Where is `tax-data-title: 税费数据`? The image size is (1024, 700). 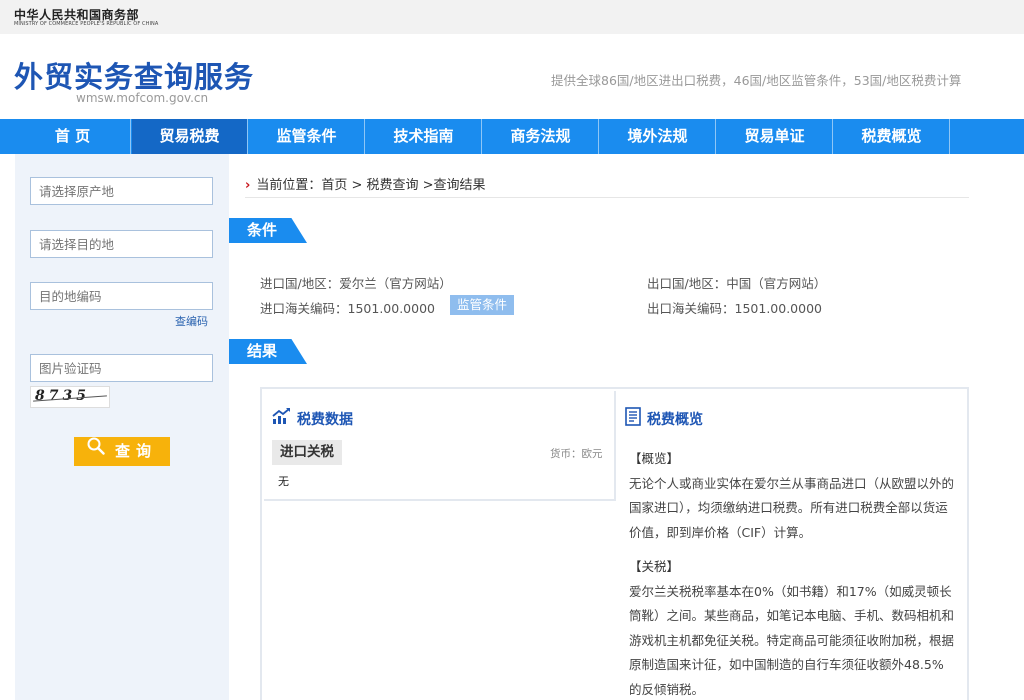
tax-data-title: 税费数据 is located at coordinates (325, 420).